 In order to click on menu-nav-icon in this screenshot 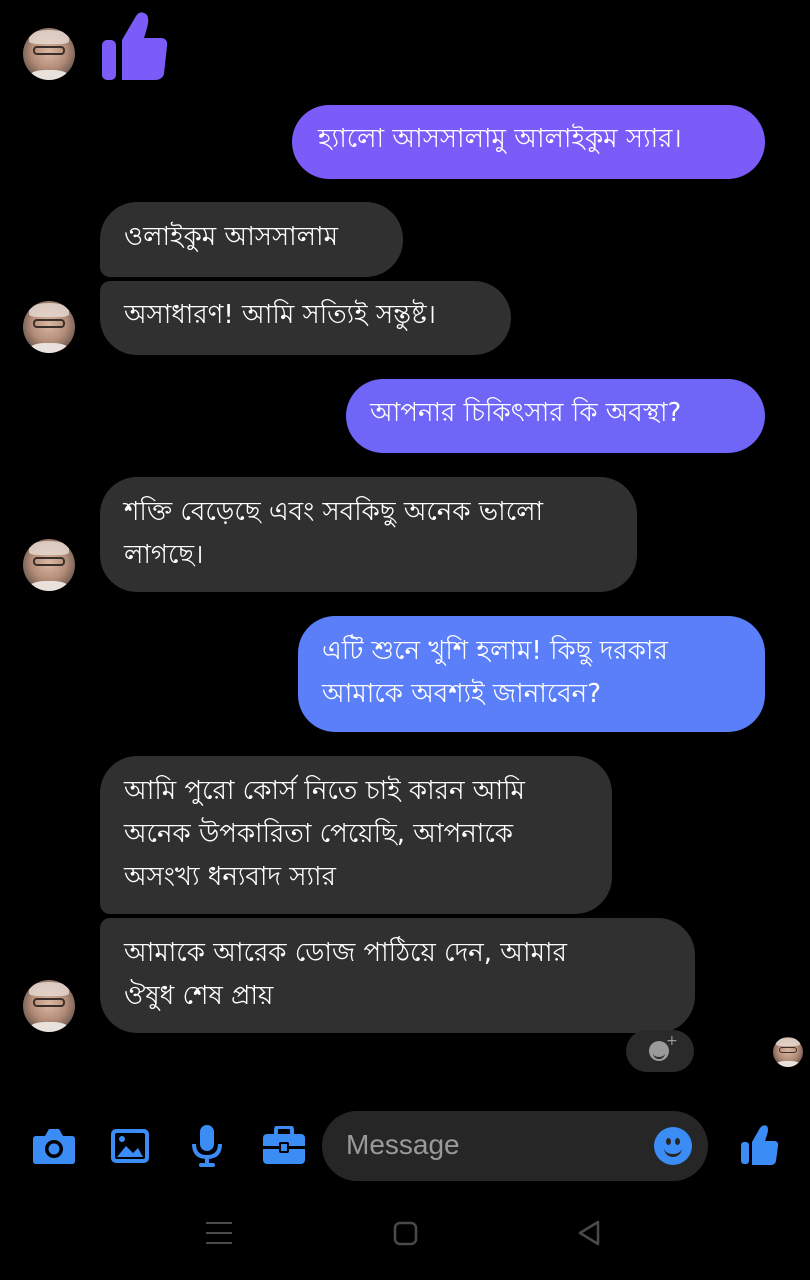, I will do `click(219, 1238)`.